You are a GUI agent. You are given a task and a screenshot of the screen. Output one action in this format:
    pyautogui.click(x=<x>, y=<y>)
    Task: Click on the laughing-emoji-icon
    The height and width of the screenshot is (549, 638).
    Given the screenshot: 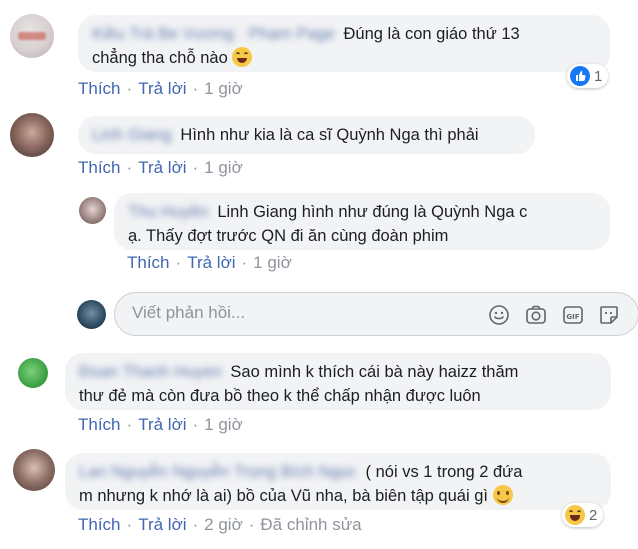 What is the action you would take?
    pyautogui.click(x=242, y=57)
    